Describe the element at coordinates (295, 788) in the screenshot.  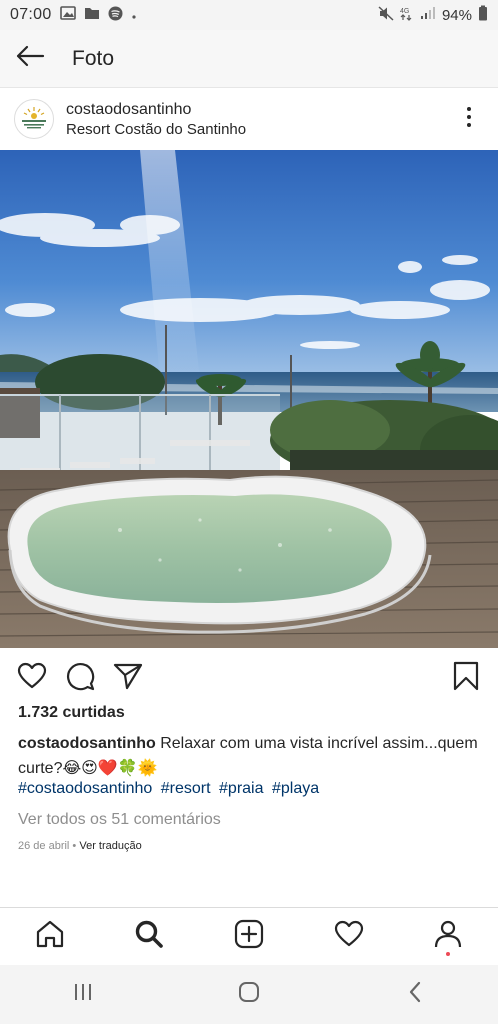
I see `hashtag-link: #playa` at that location.